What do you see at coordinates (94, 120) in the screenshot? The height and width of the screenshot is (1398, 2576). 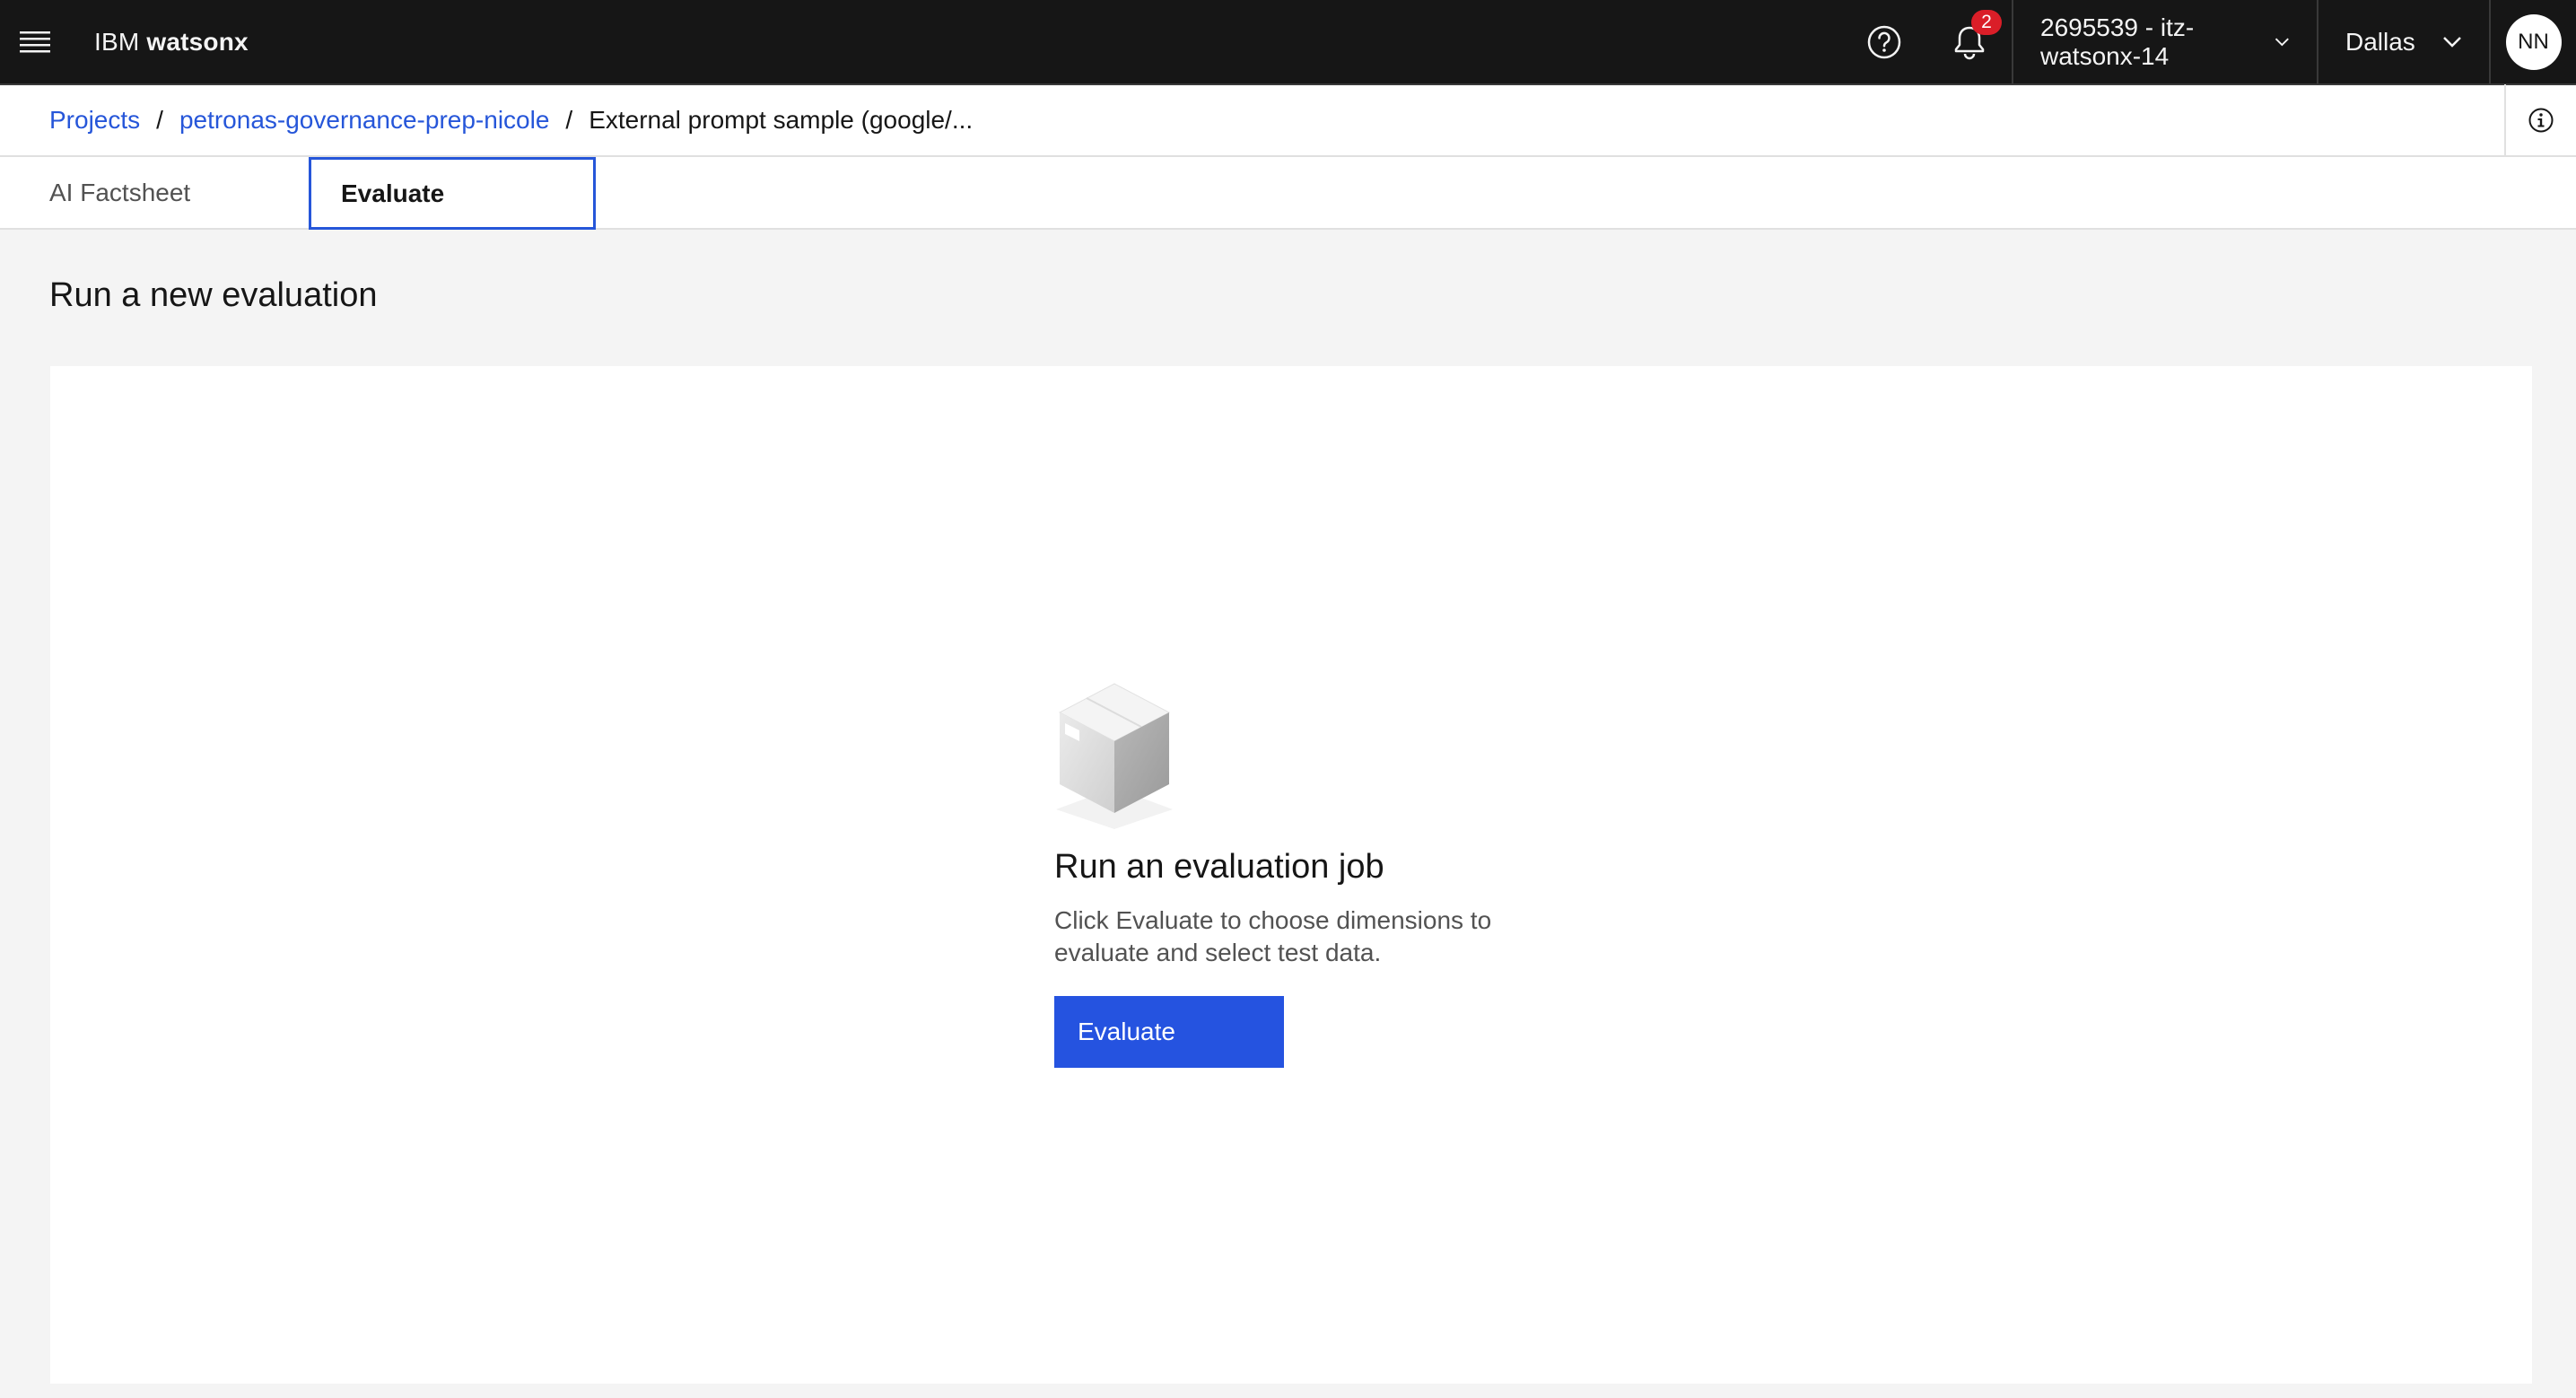 I see `breadcrumb-projects: Projects` at bounding box center [94, 120].